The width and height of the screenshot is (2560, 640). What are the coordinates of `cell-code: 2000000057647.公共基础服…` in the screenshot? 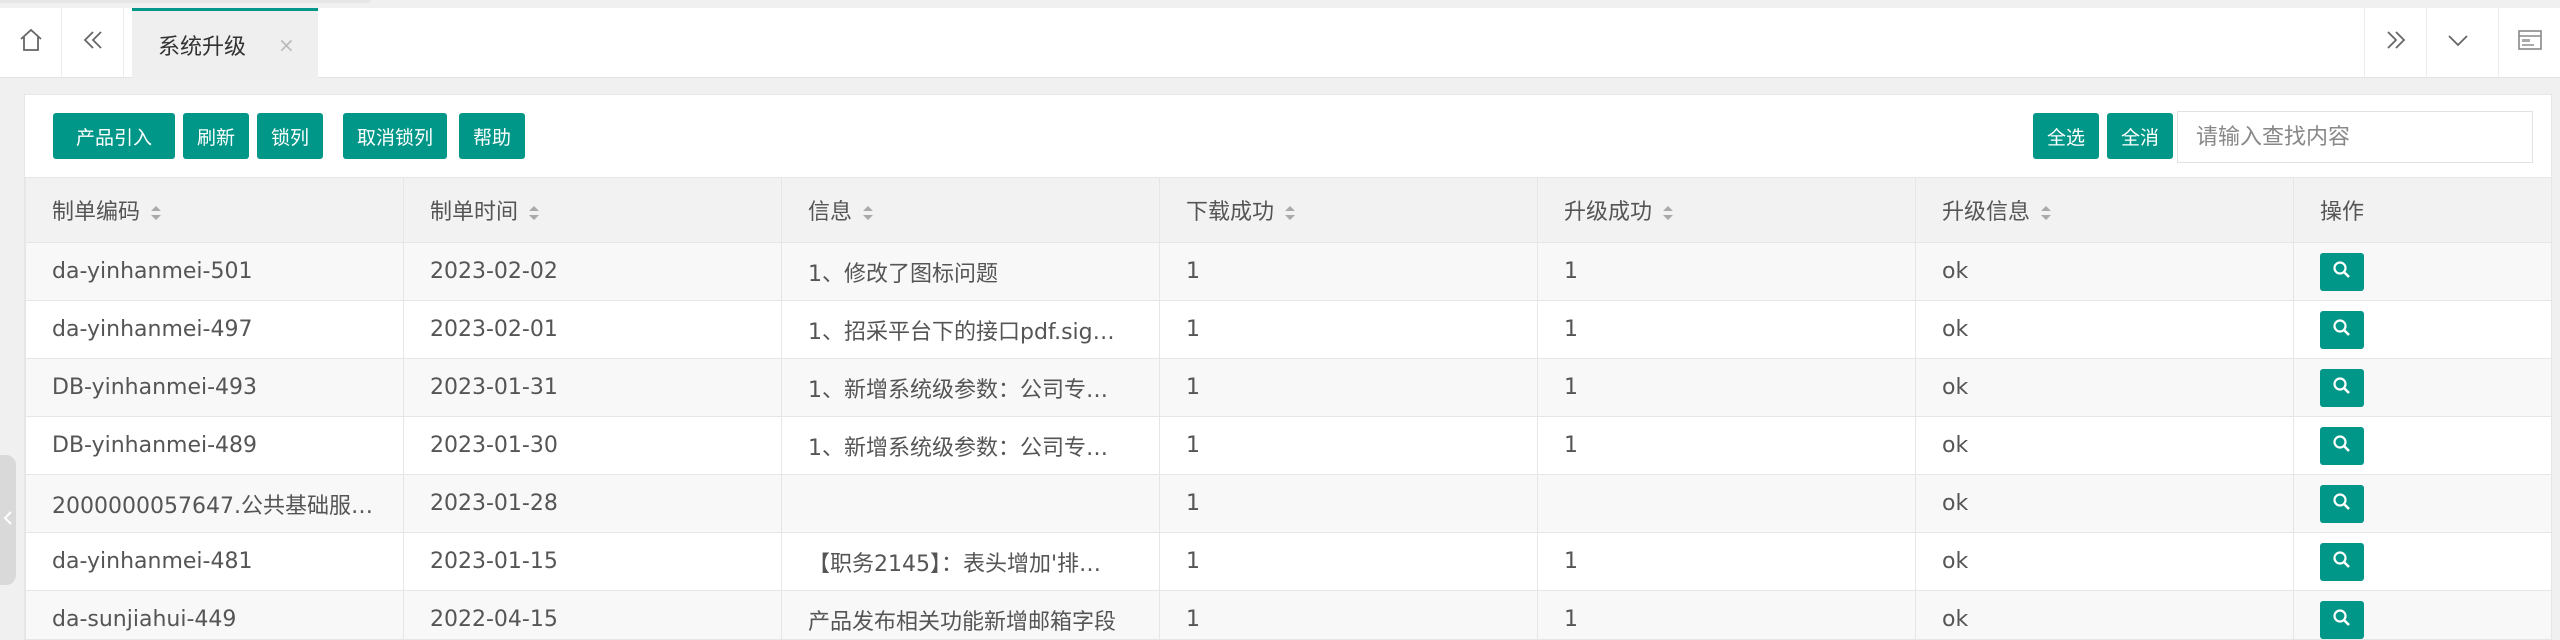 It's located at (214, 503).